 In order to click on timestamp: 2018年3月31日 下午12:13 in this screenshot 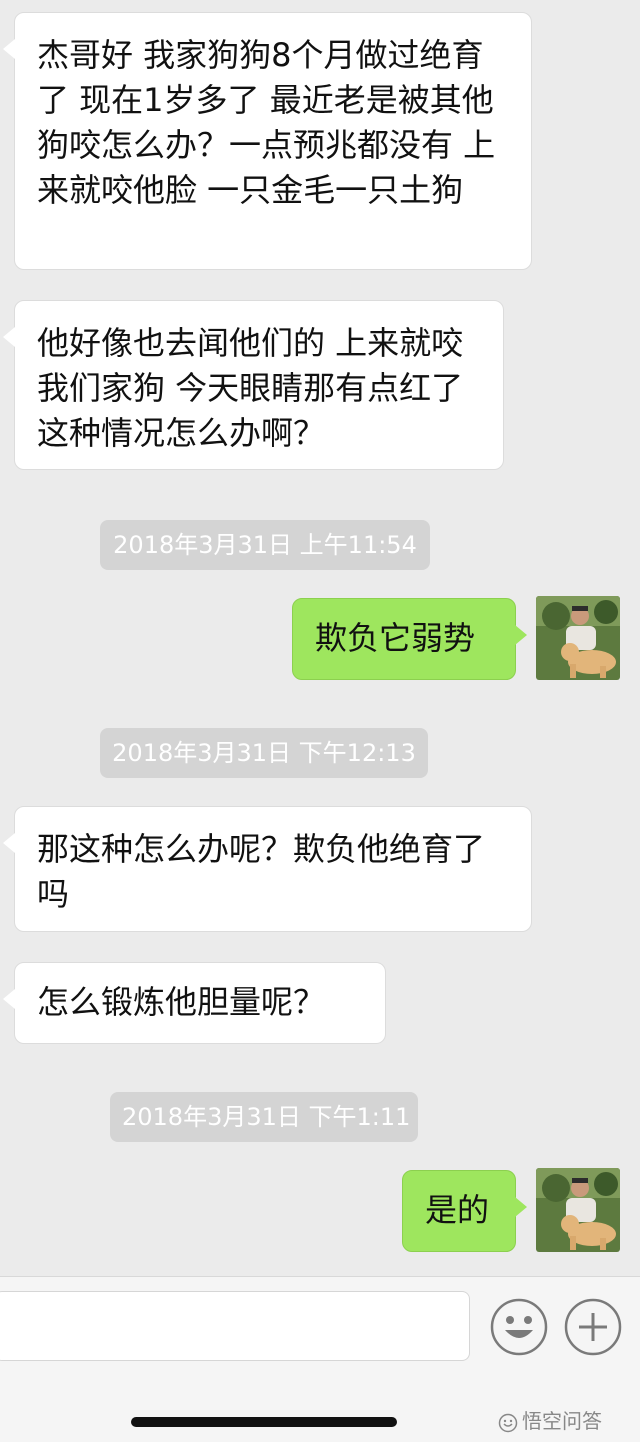, I will do `click(264, 753)`.